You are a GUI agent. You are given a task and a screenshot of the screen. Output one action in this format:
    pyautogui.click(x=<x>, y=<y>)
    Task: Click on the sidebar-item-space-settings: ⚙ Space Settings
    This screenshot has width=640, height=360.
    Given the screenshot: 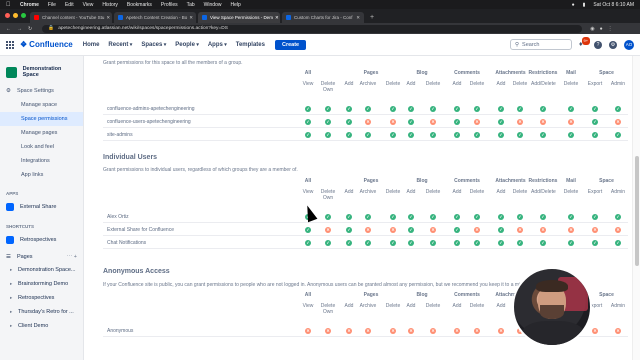 What is the action you would take?
    pyautogui.click(x=41, y=91)
    